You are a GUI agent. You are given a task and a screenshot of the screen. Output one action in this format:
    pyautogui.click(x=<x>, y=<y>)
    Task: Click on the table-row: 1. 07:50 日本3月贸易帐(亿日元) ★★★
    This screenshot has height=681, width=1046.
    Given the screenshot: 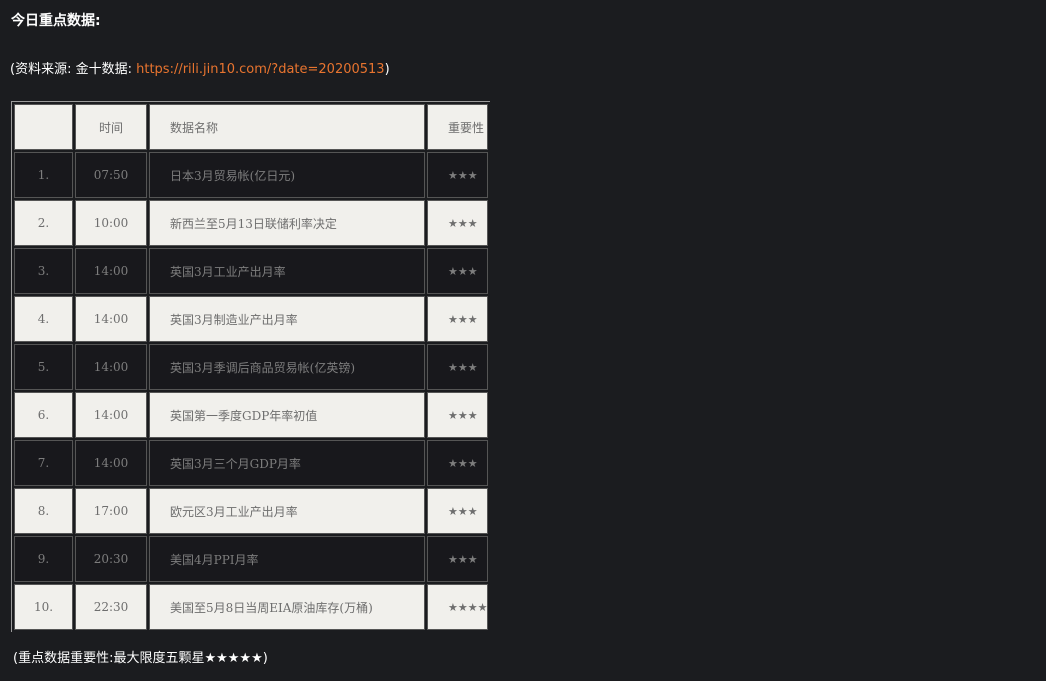 What is the action you would take?
    pyautogui.click(x=251, y=175)
    